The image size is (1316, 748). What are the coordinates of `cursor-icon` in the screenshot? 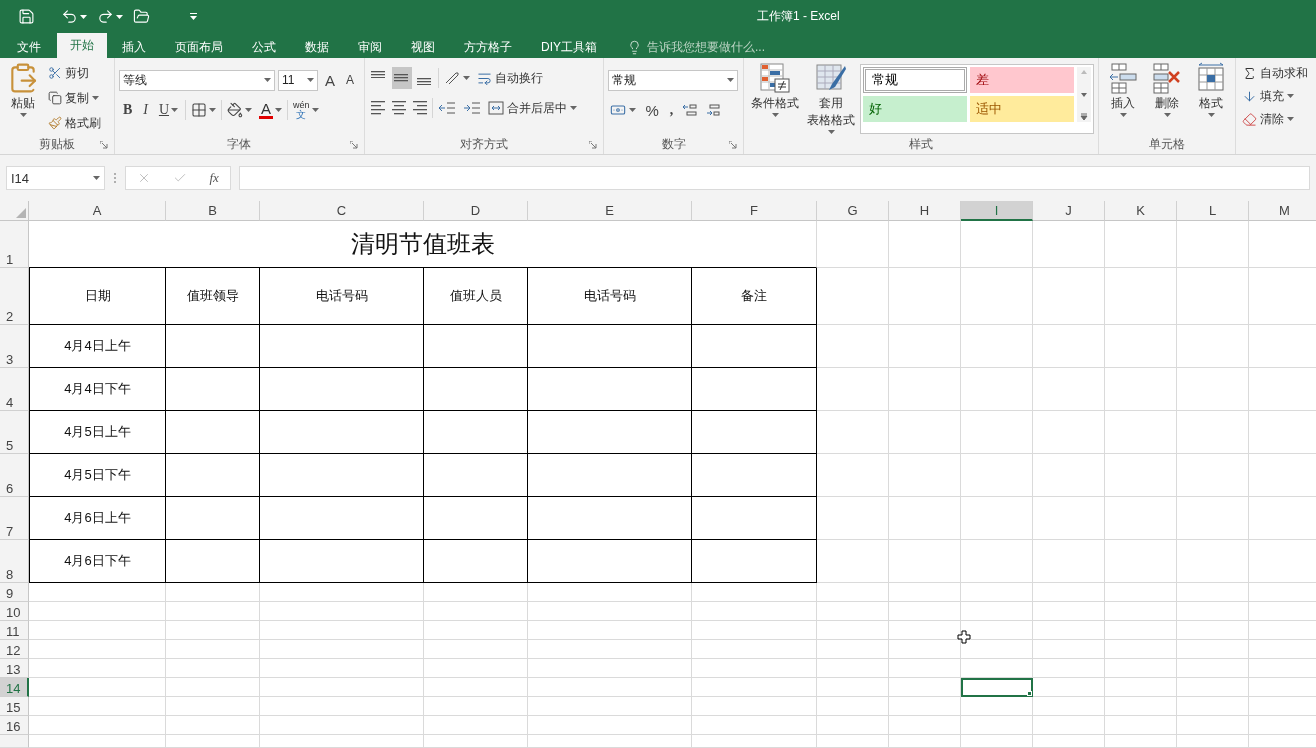 It's located at (964, 637).